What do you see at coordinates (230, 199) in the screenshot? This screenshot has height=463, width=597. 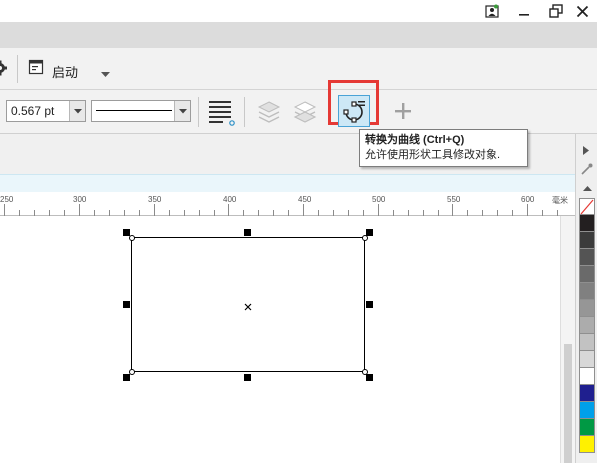 I see `ruler-label: 400` at bounding box center [230, 199].